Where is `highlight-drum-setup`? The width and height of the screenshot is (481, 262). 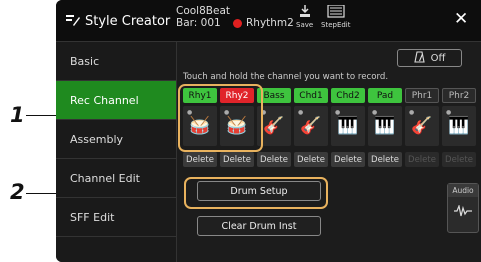
highlight-drum-setup is located at coordinates (256, 193).